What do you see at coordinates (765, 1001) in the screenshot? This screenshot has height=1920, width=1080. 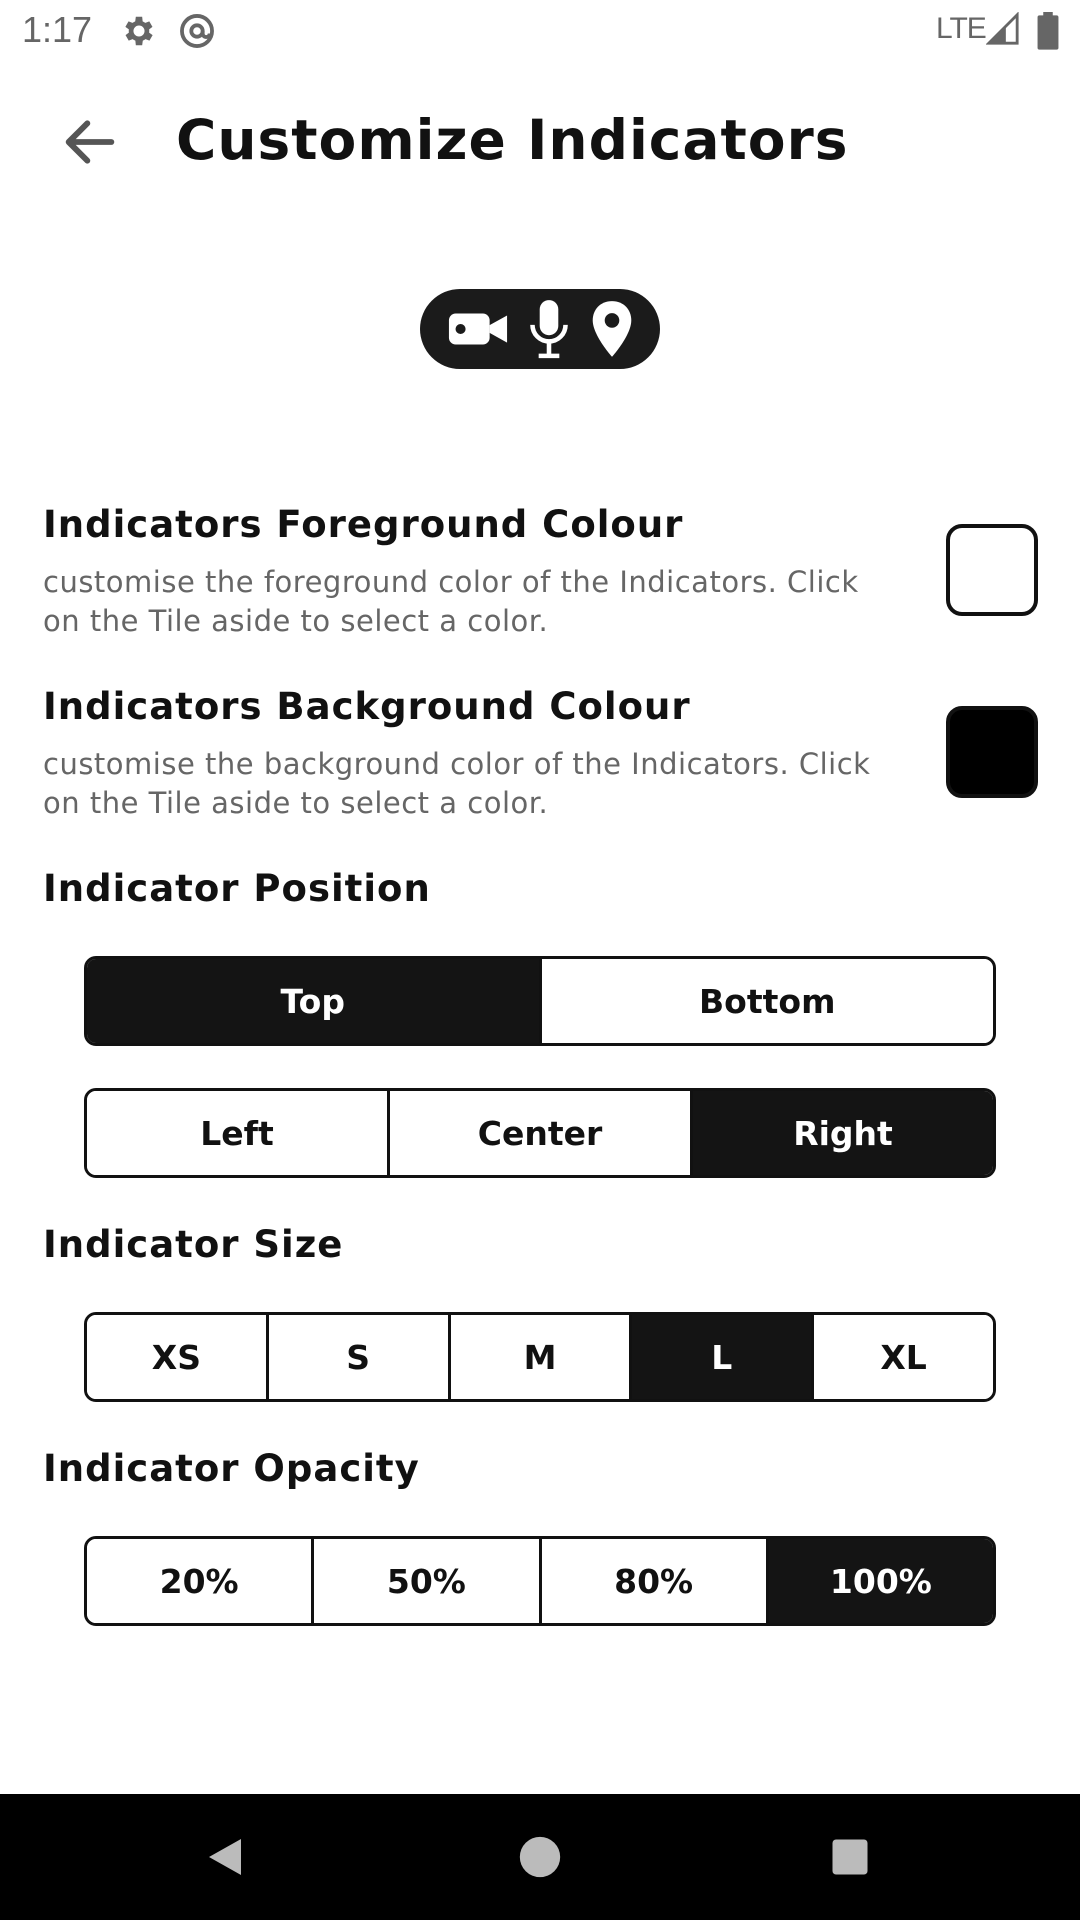 I see `position-bottom-option: Bottom` at bounding box center [765, 1001].